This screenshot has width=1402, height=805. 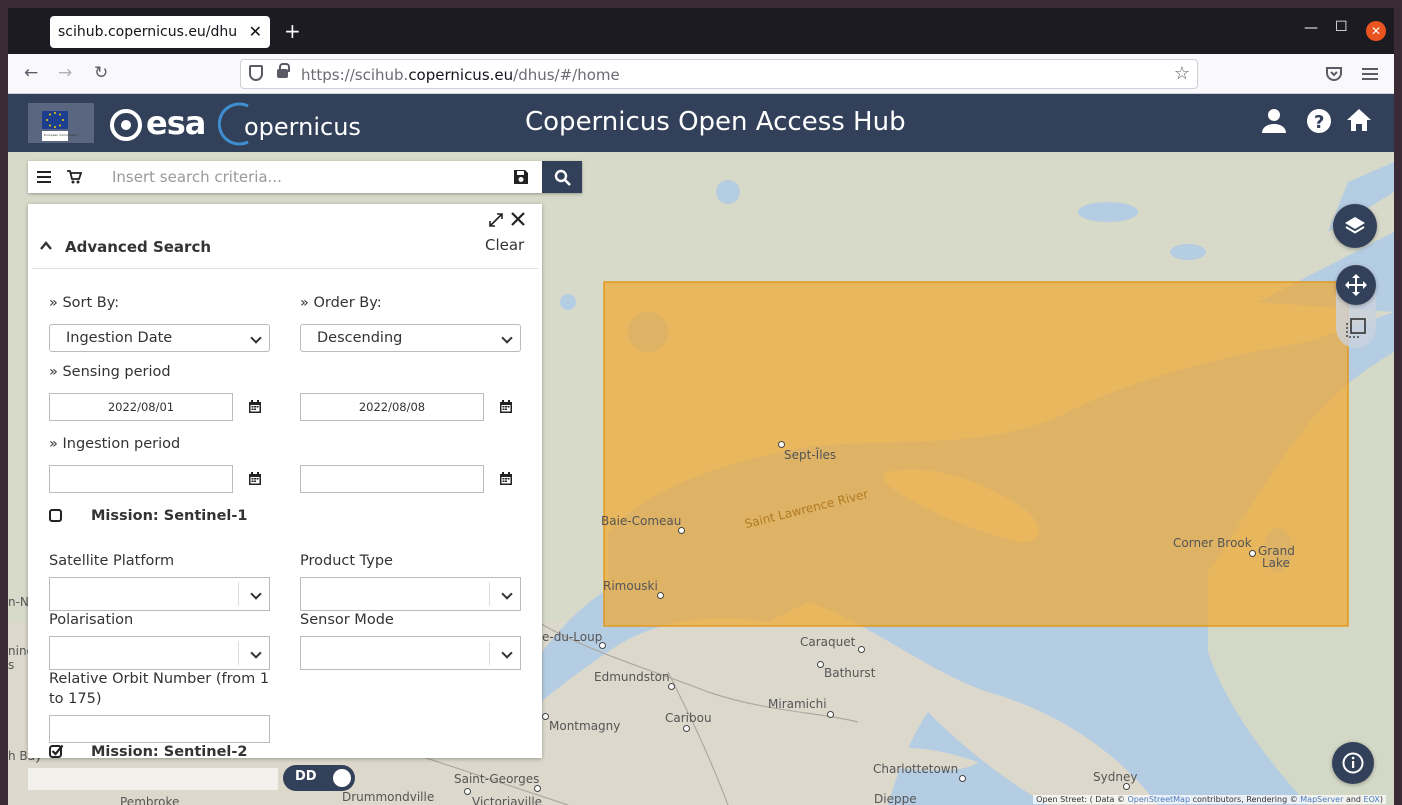 I want to click on place-label: Miramichi, so click(x=797, y=704).